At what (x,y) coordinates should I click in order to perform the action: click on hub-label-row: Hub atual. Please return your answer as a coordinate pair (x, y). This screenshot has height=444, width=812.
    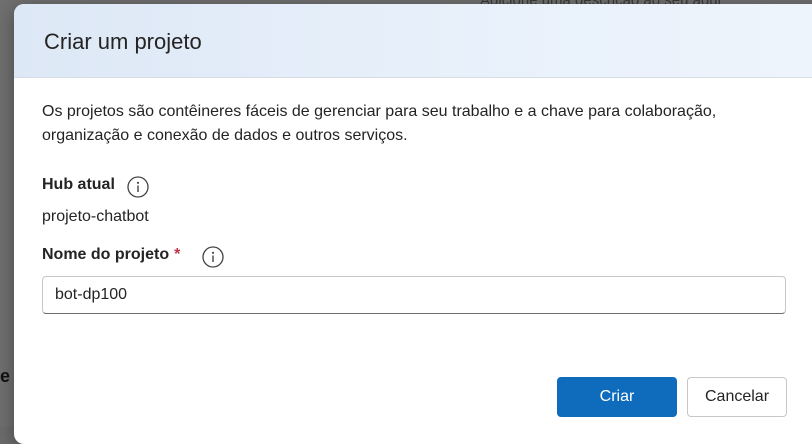
    Looking at the image, I should click on (95, 187).